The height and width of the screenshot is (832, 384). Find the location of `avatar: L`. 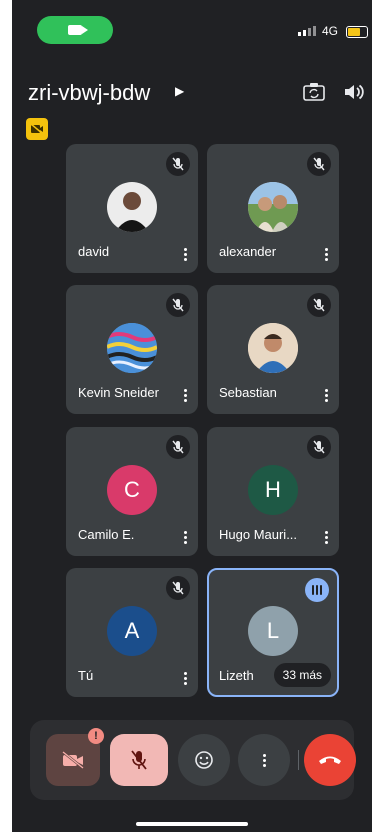

avatar: L is located at coordinates (273, 631).